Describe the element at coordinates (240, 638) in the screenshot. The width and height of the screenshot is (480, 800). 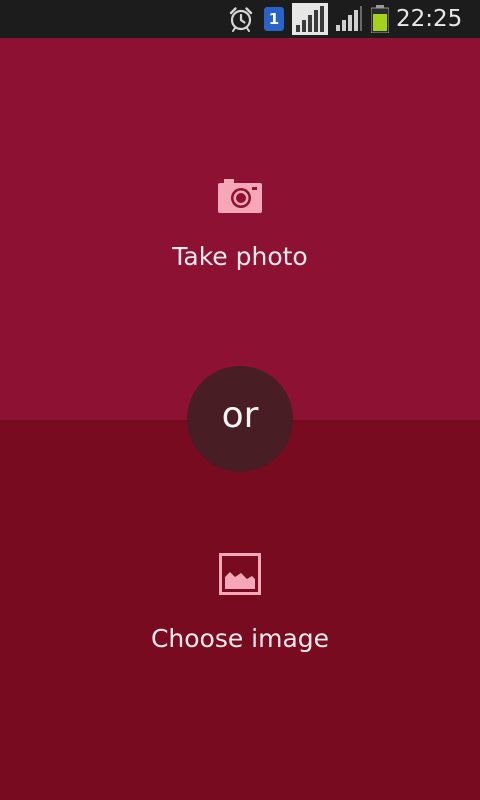
I see `choose-image-label: Choose image` at that location.